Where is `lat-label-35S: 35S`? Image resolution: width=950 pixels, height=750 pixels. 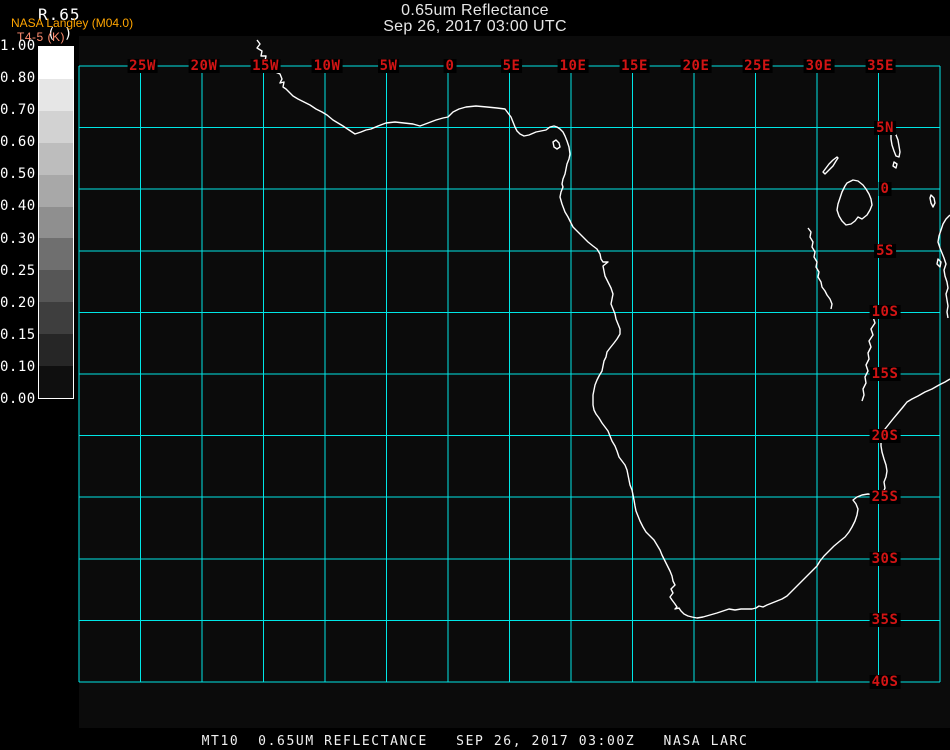 lat-label-35S: 35S is located at coordinates (885, 620).